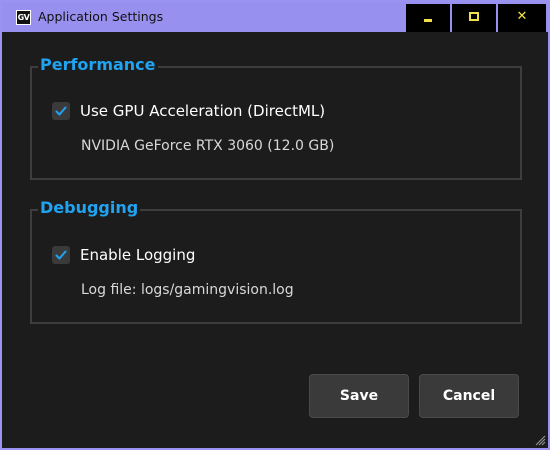 This screenshot has width=550, height=450. I want to click on close-button: ✕, so click(522, 18).